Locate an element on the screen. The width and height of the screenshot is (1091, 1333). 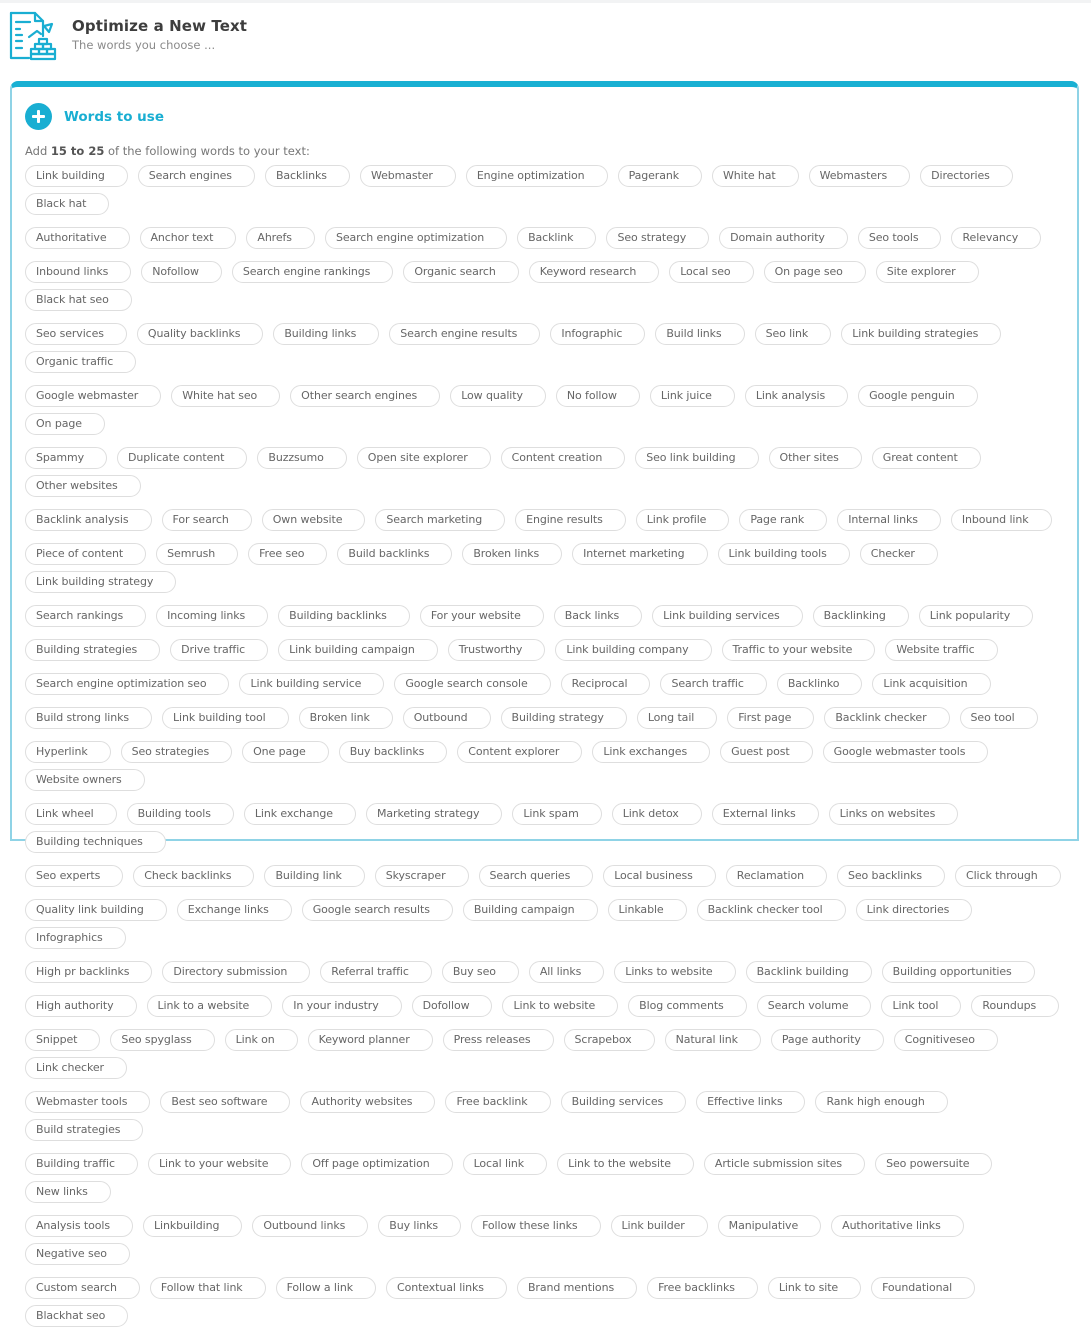
word-chip: Link building campaign is located at coordinates (358, 650).